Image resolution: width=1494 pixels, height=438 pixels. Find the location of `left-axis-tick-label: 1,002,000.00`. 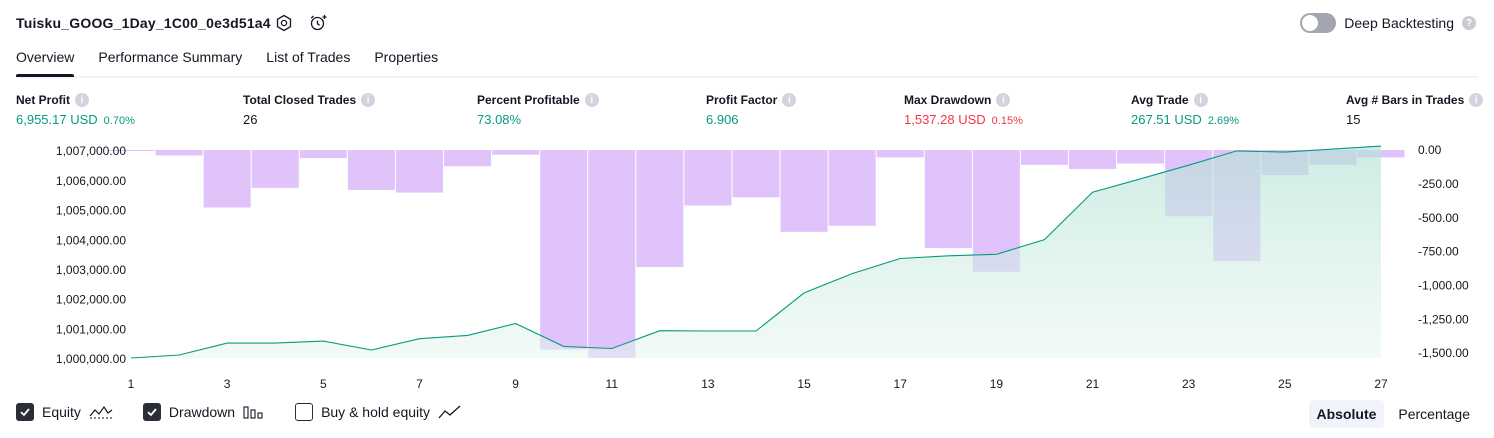

left-axis-tick-label: 1,002,000.00 is located at coordinates (91, 300).